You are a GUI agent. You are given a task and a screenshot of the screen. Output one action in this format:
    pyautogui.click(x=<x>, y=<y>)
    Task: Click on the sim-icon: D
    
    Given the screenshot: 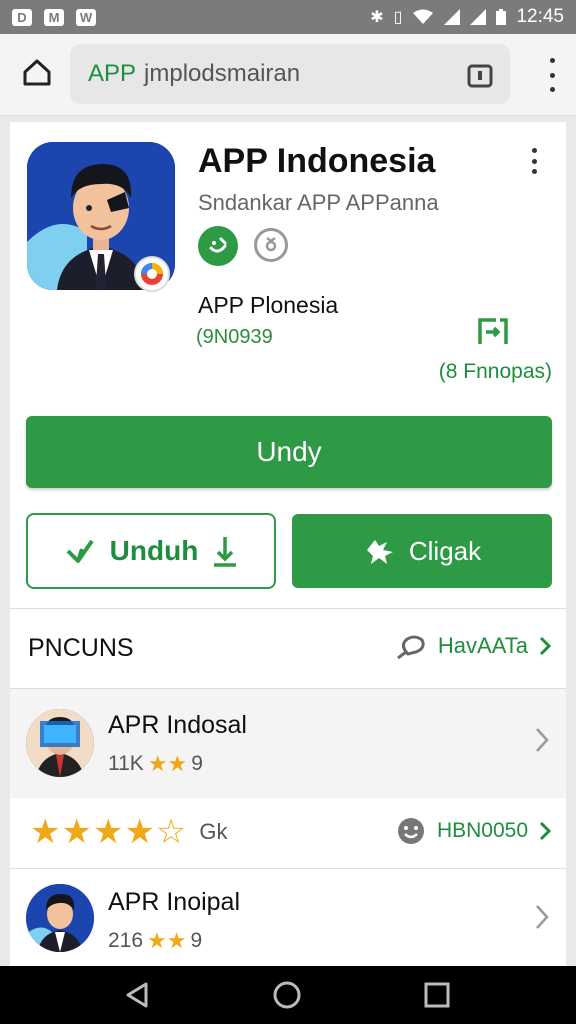 What is the action you would take?
    pyautogui.click(x=22, y=17)
    